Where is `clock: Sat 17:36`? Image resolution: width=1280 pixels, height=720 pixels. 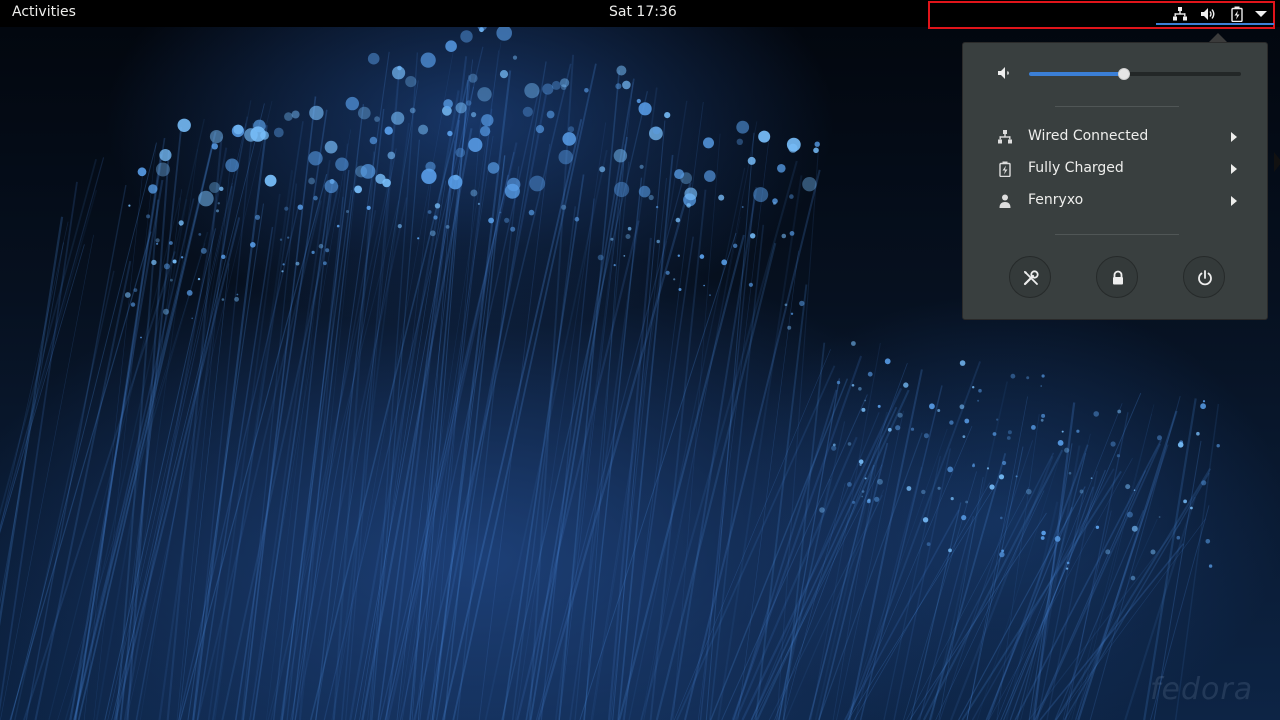 clock: Sat 17:36 is located at coordinates (643, 12).